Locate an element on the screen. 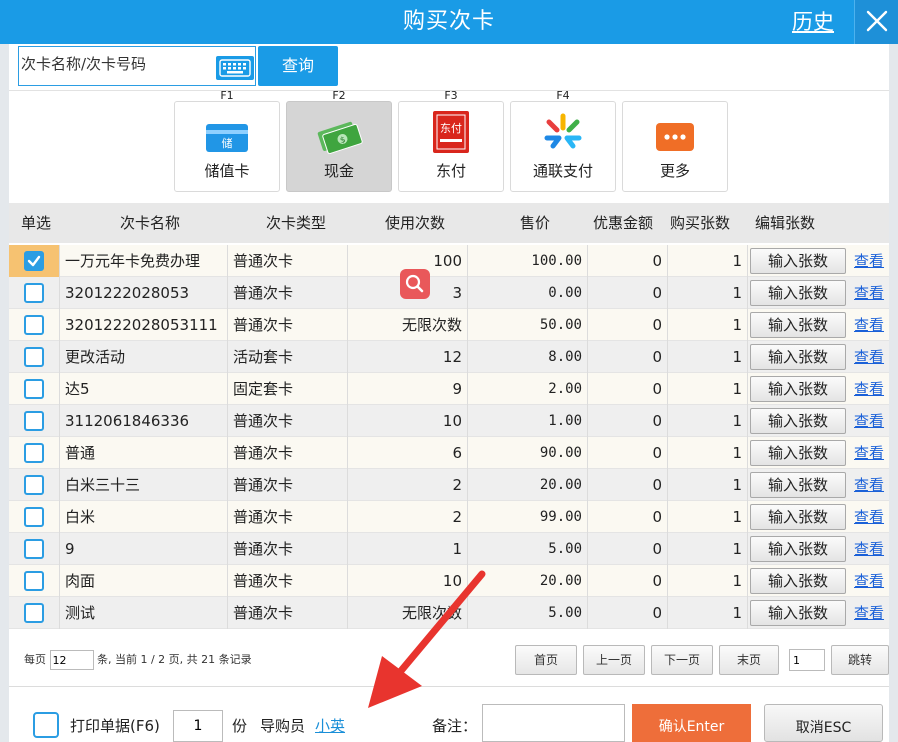  pay-more: 更多 is located at coordinates (675, 146).